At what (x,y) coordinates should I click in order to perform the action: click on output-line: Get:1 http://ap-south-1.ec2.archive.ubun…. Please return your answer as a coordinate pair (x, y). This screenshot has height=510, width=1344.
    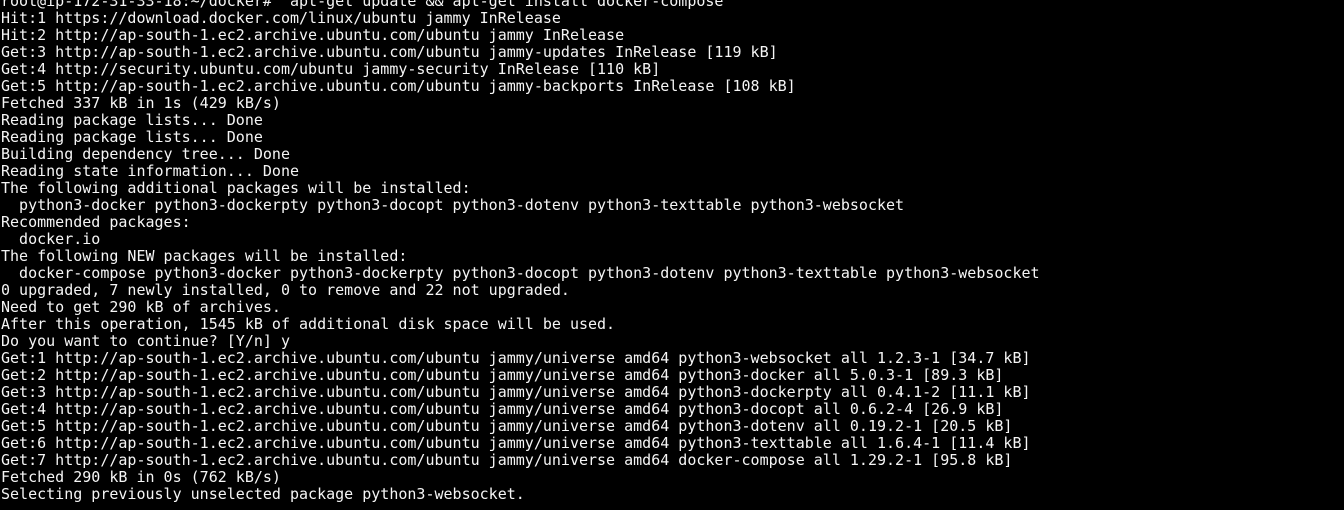
    Looking at the image, I should click on (516, 358).